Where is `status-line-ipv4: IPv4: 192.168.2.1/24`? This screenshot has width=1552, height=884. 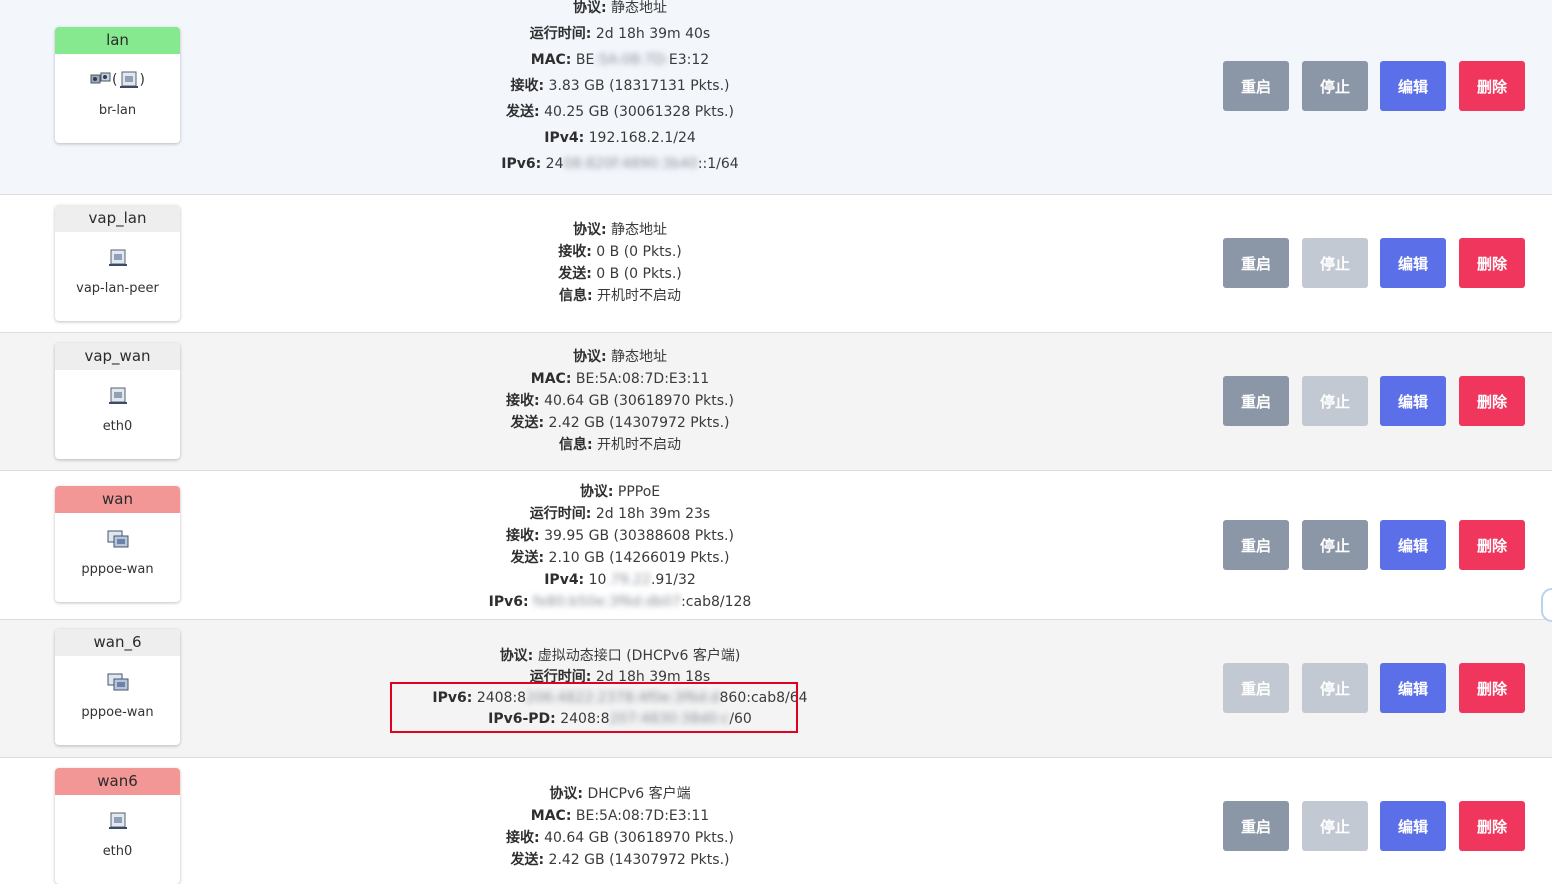
status-line-ipv4: IPv4: 192.168.2.1/24 is located at coordinates (620, 138).